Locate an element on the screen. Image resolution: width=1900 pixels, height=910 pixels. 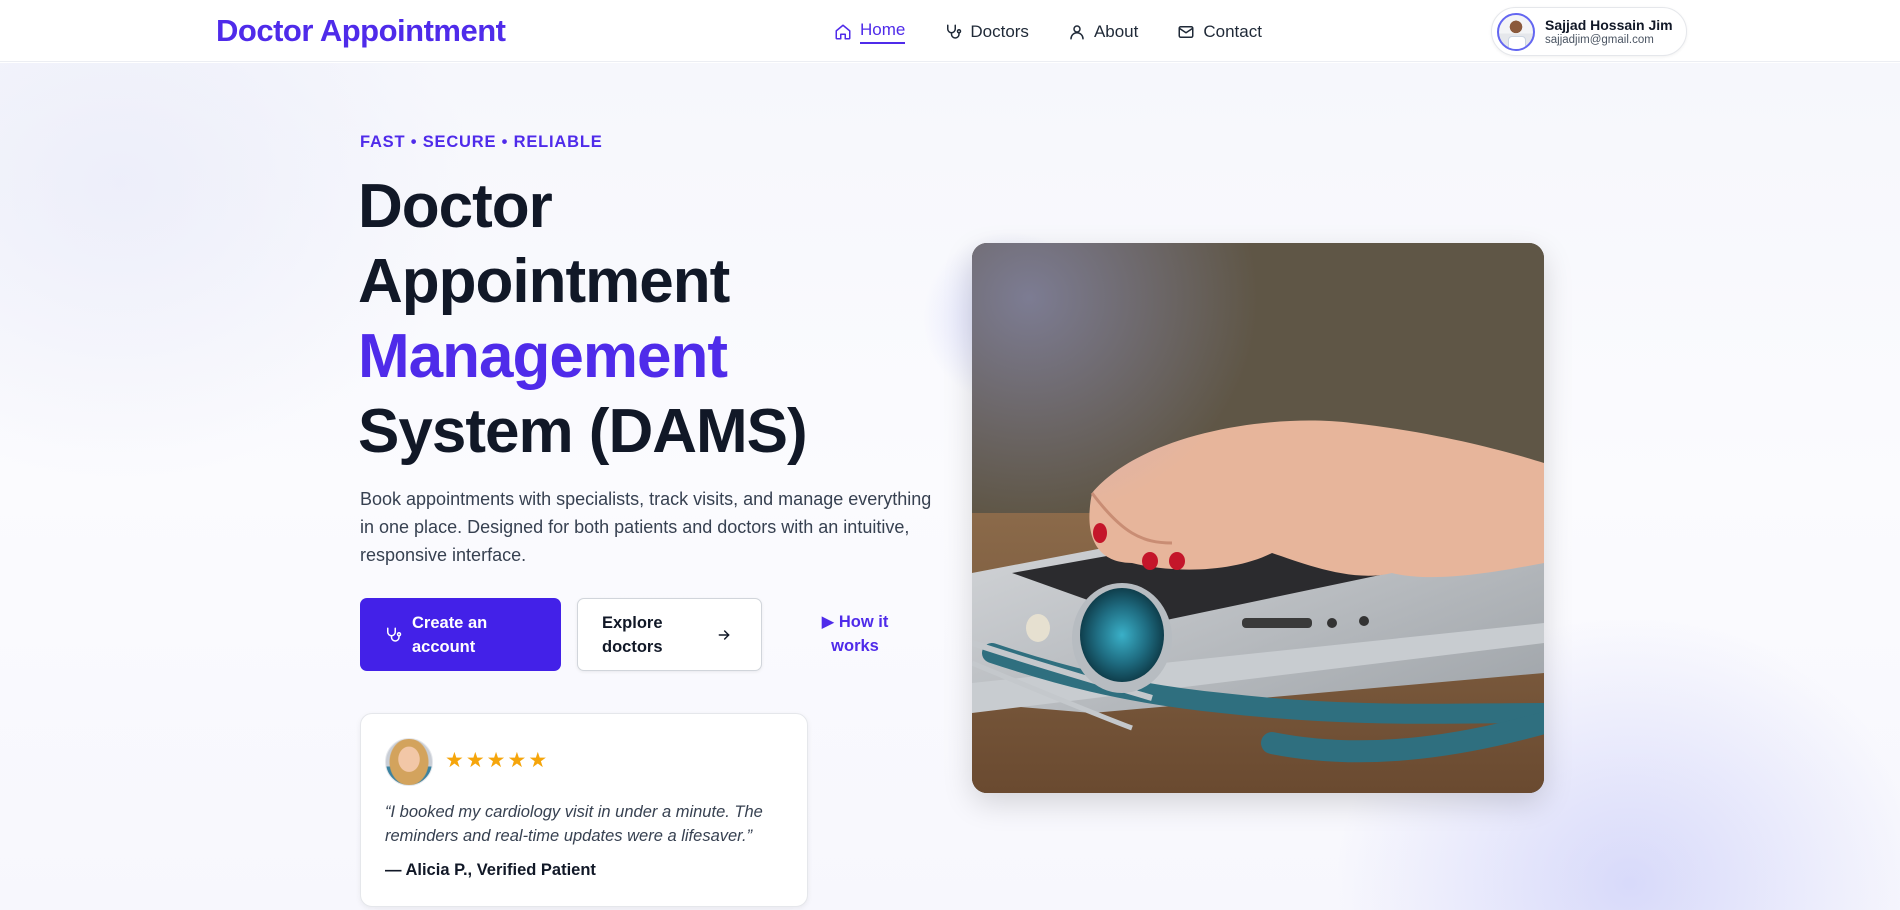
nav-item-doctors: Doctors is located at coordinates (986, 32).